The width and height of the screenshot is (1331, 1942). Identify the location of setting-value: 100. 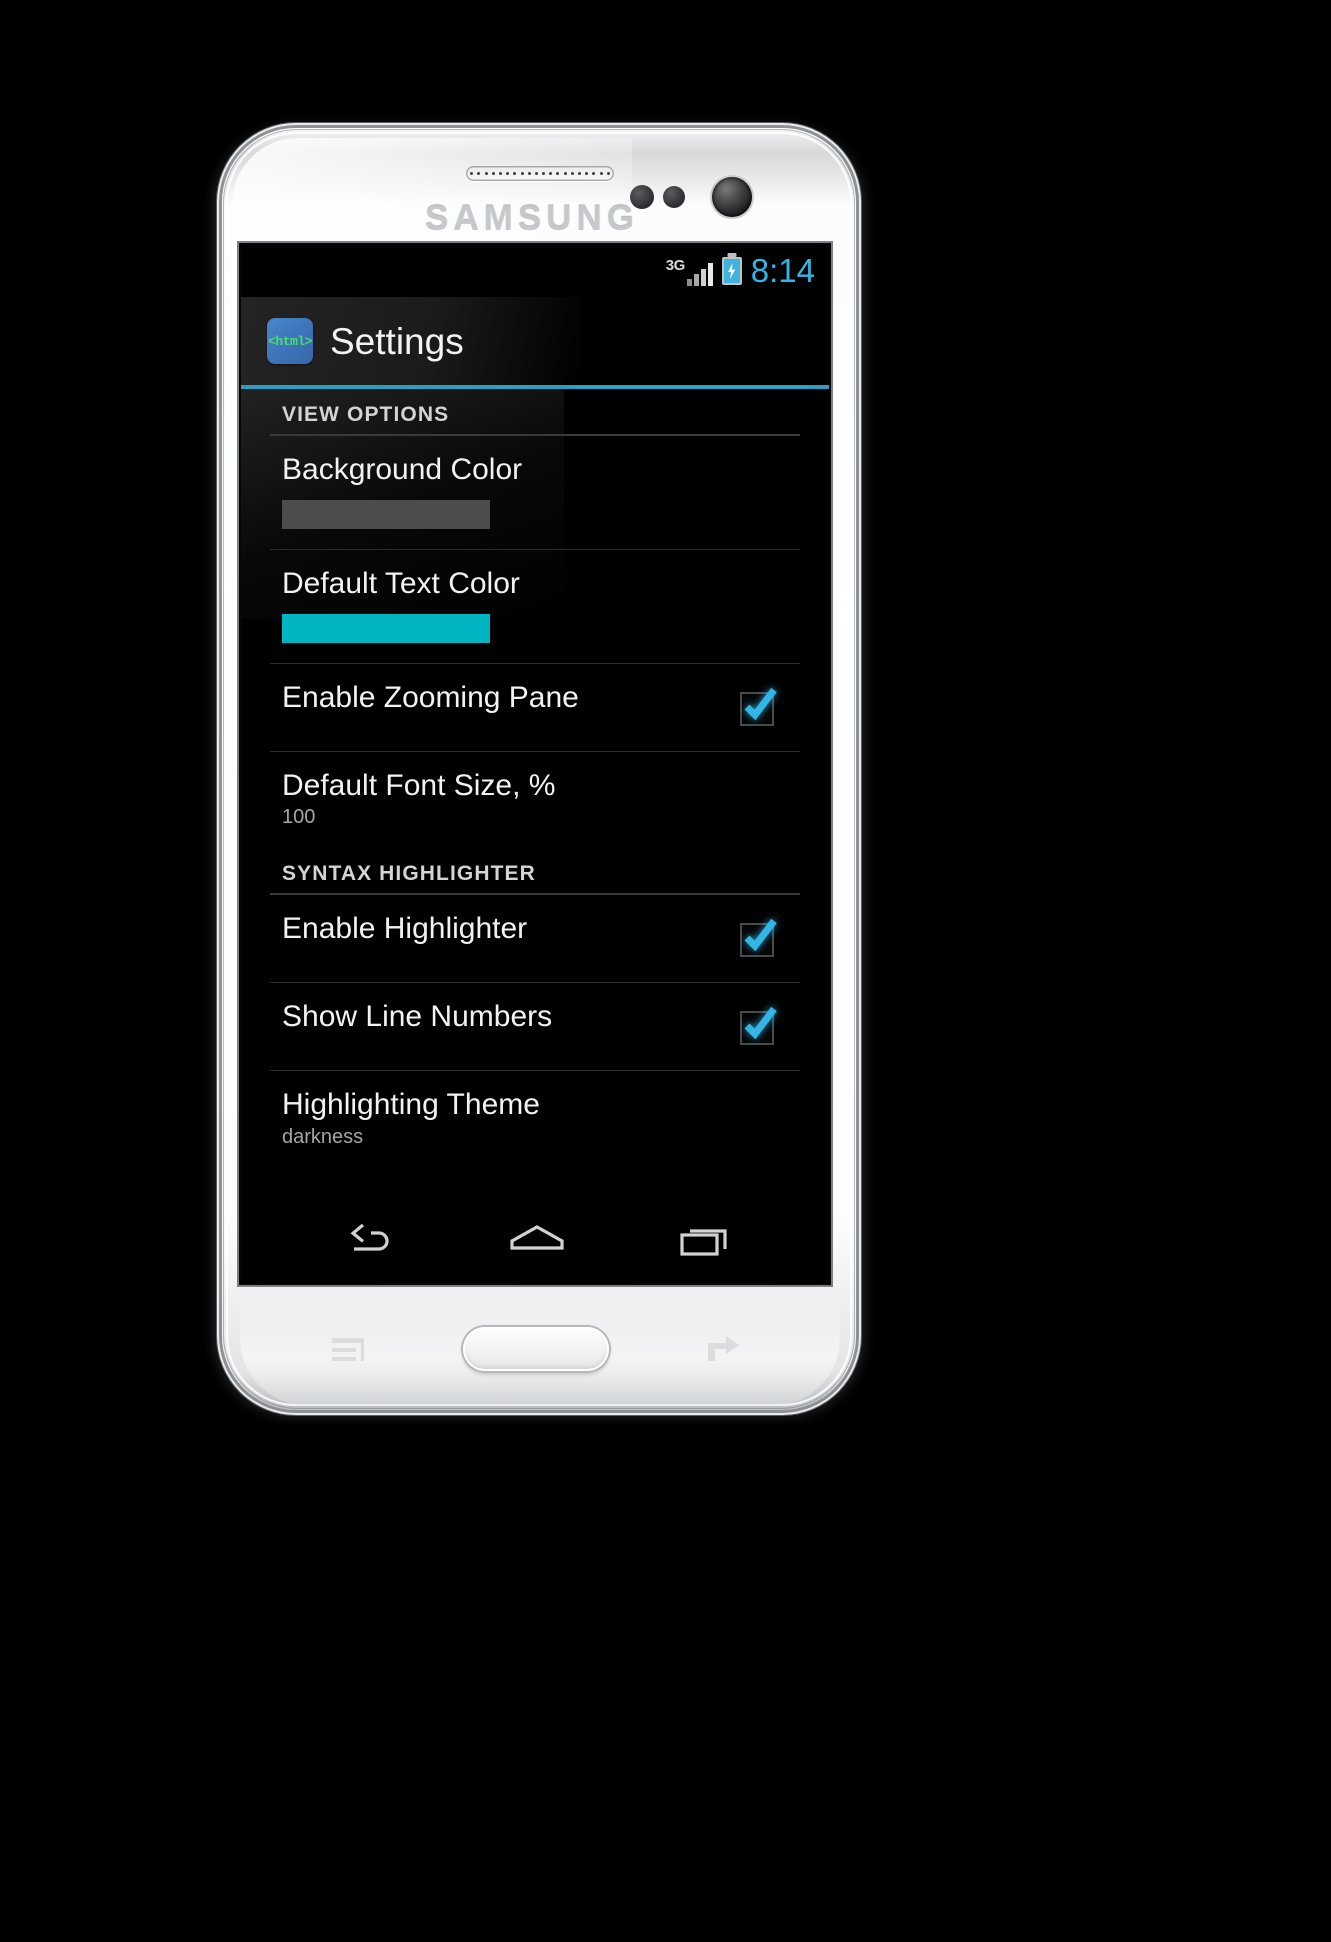
(299, 817).